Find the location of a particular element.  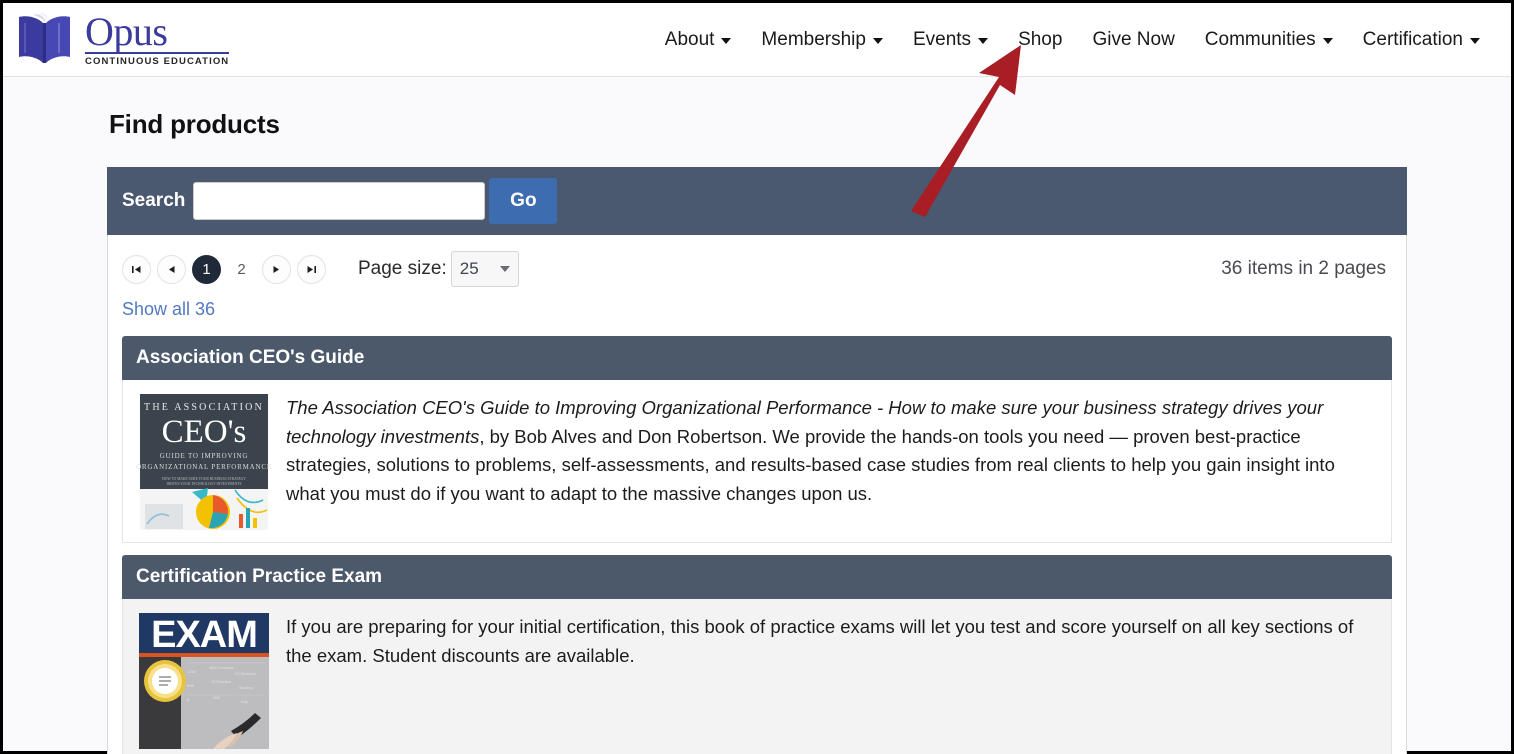

first-page-icon is located at coordinates (136, 269).